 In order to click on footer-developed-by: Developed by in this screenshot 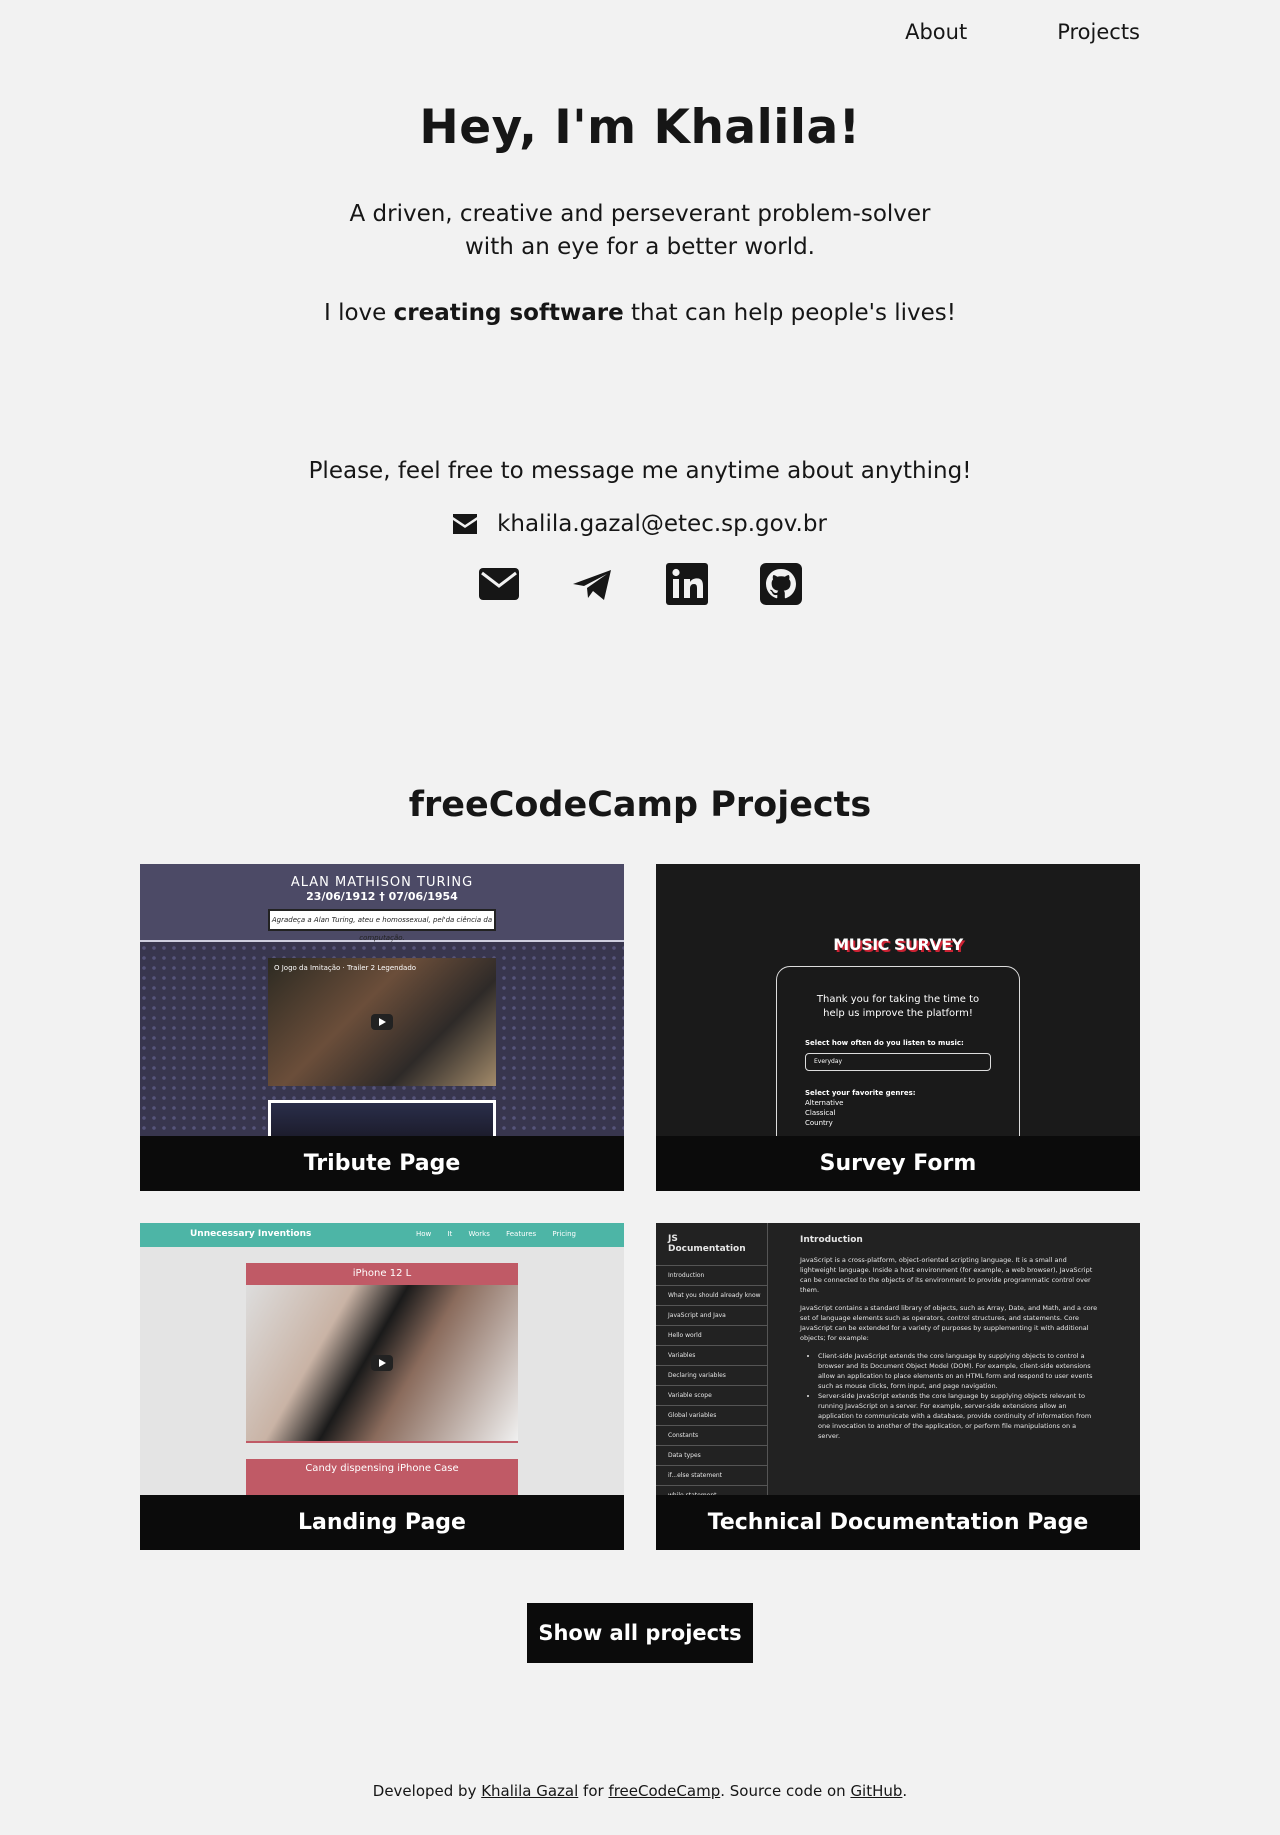, I will do `click(427, 1791)`.